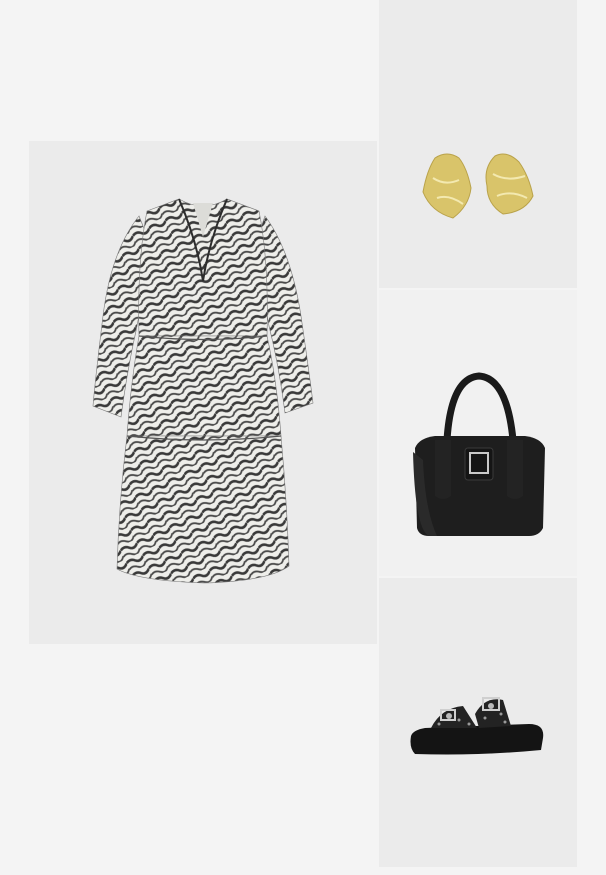 This screenshot has height=875, width=606. I want to click on earrings-product-tile, so click(478, 144).